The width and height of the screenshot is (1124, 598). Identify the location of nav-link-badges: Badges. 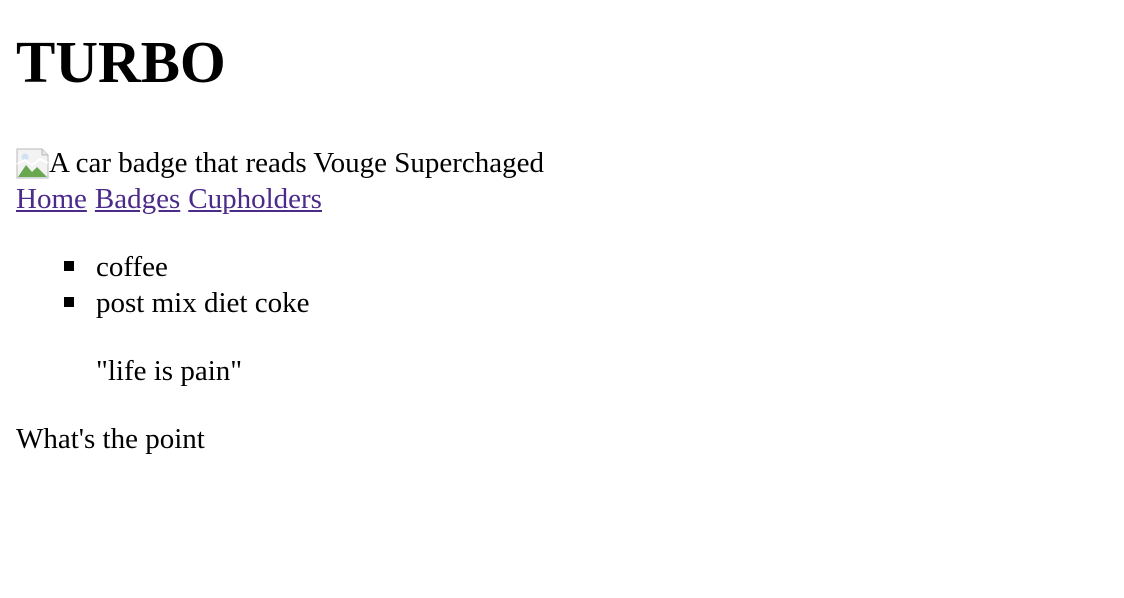
(137, 199).